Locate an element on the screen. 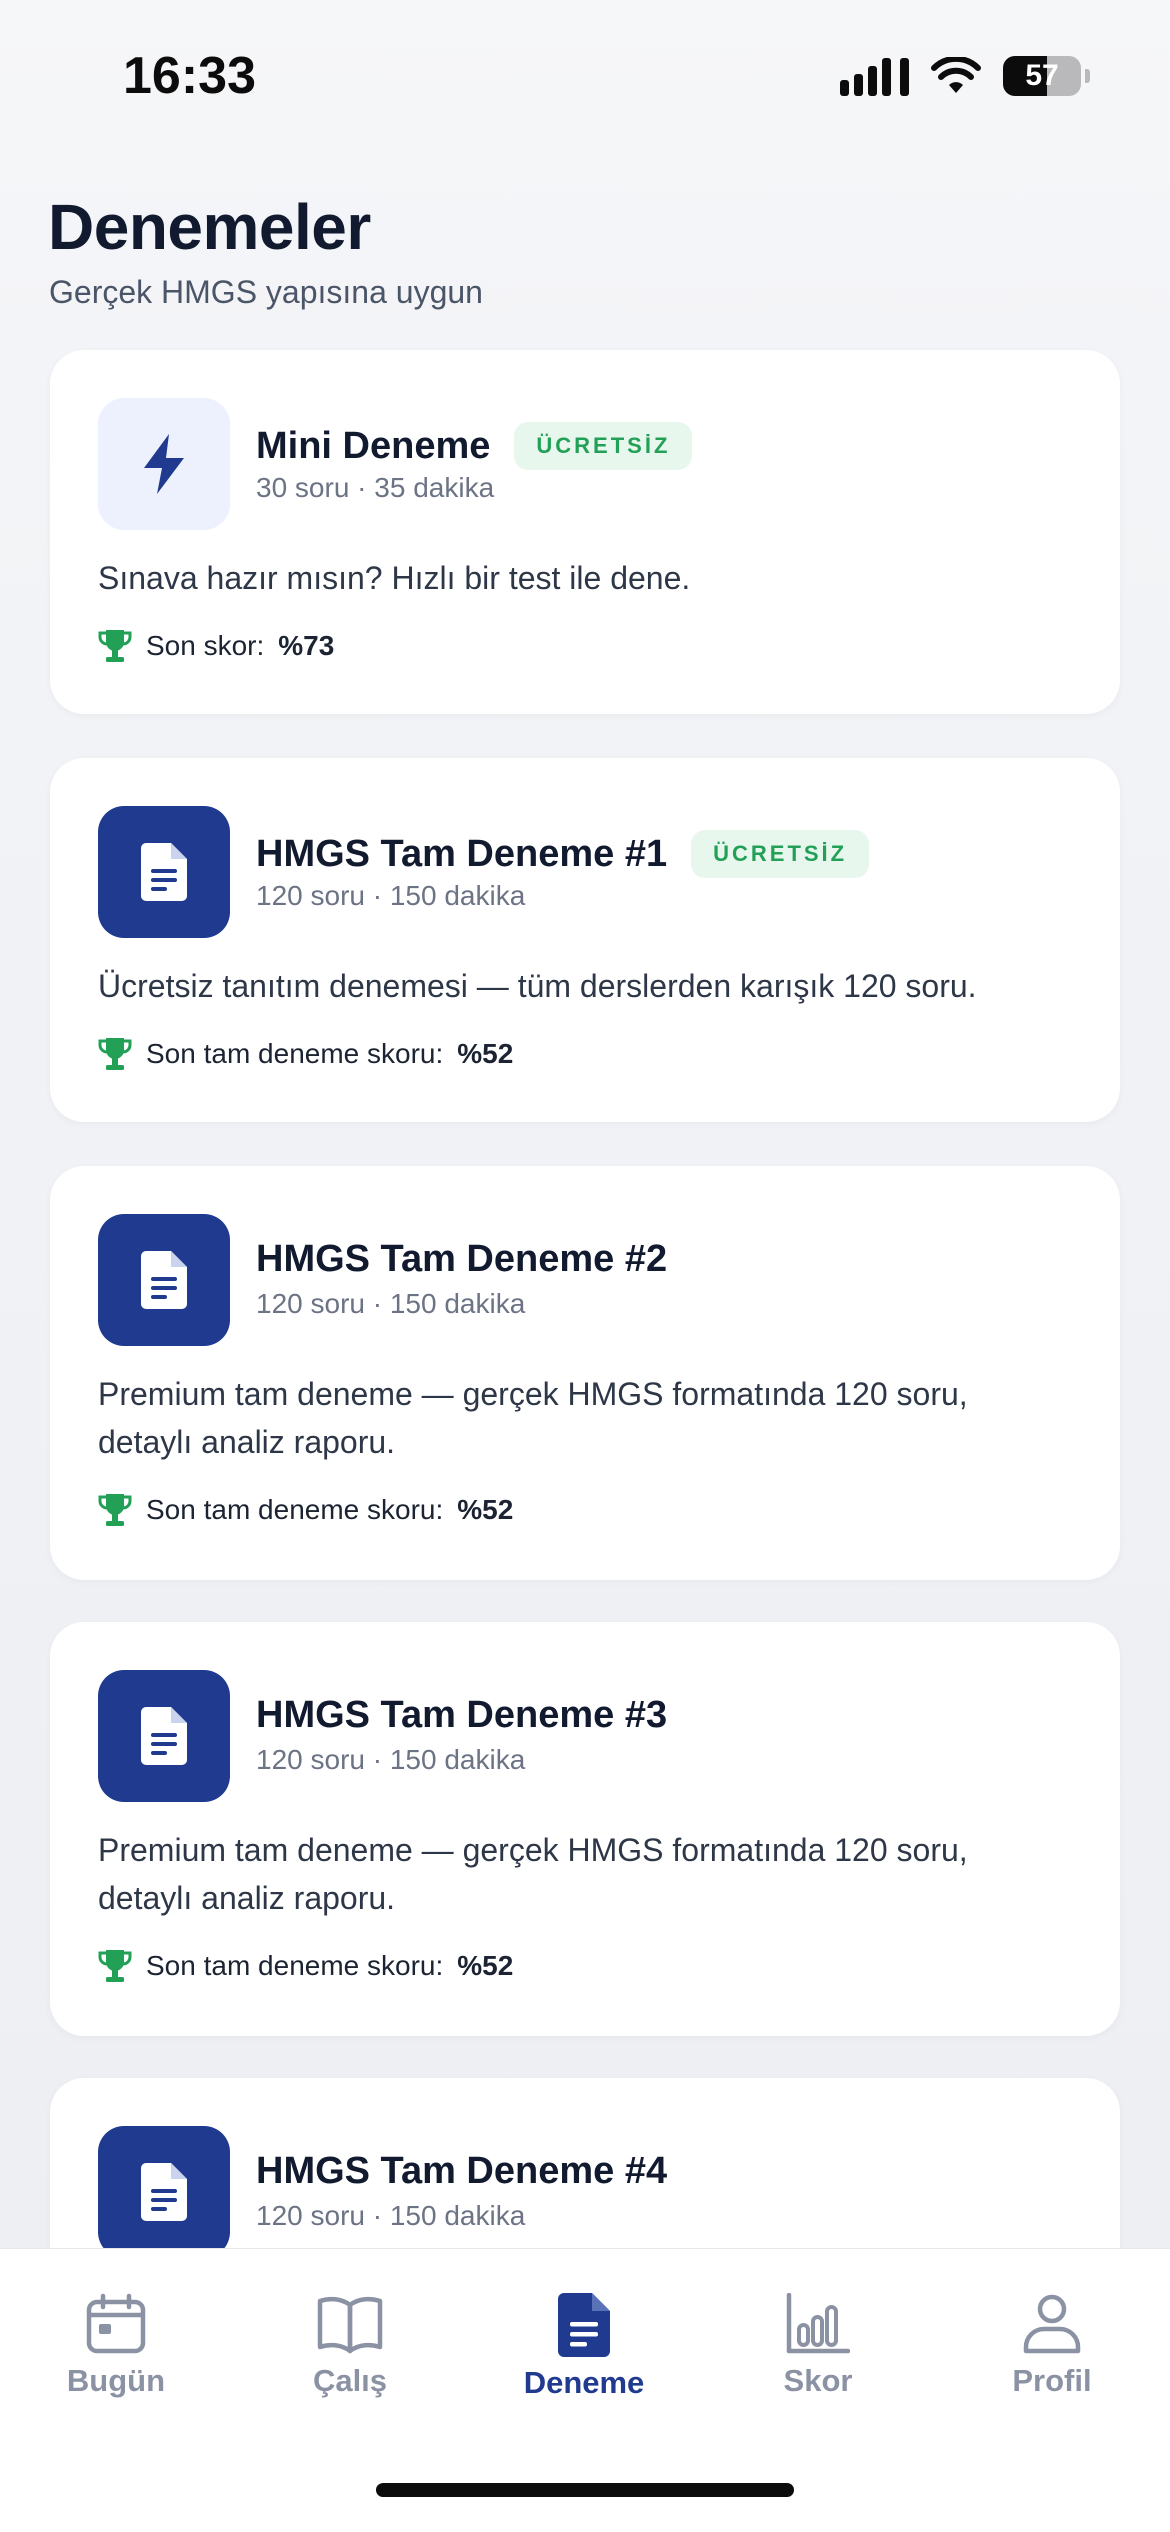 Image resolution: width=1170 pixels, height=2532 pixels. status-time: 16:33 is located at coordinates (189, 76).